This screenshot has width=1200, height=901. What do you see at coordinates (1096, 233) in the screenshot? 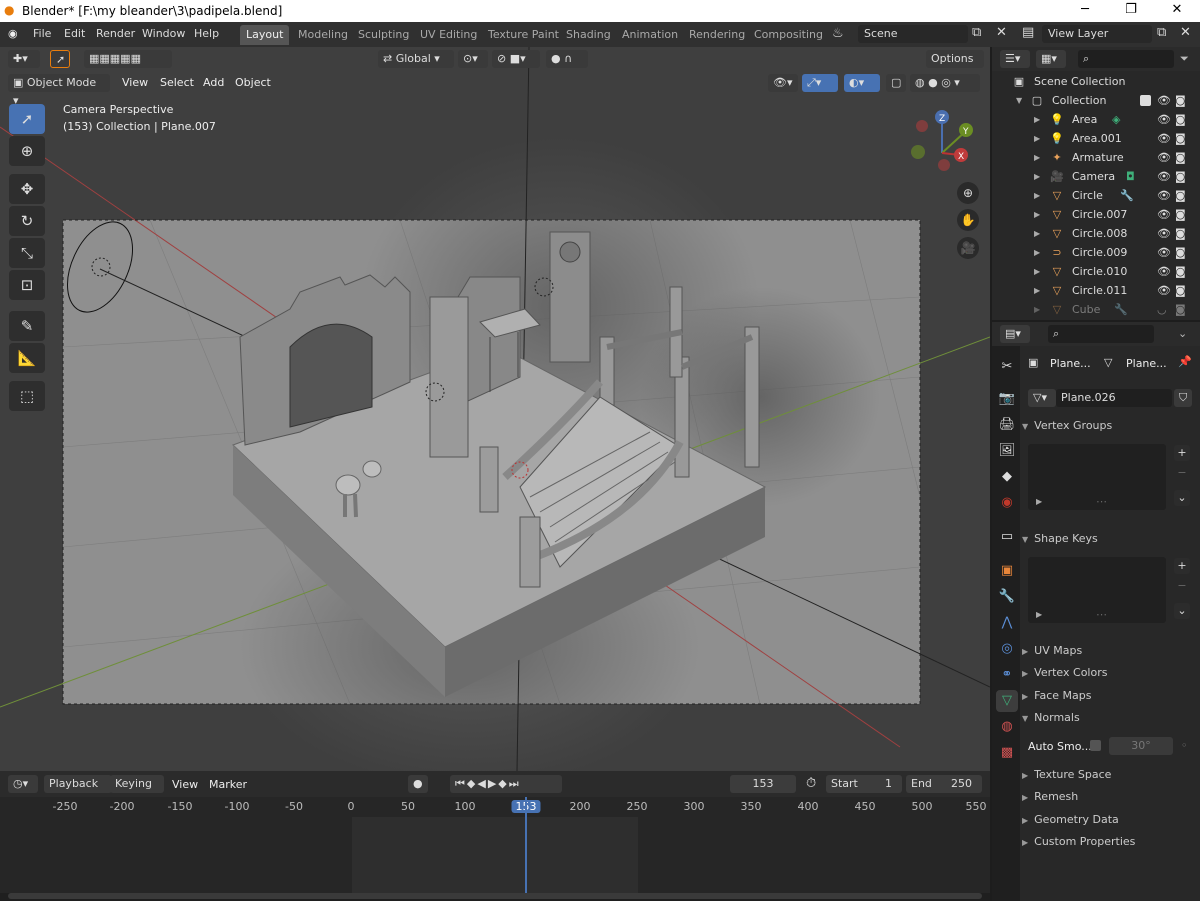
I see `outliner-item-circle-008: ▶ ▽ Circle.008 👁 ◙` at bounding box center [1096, 233].